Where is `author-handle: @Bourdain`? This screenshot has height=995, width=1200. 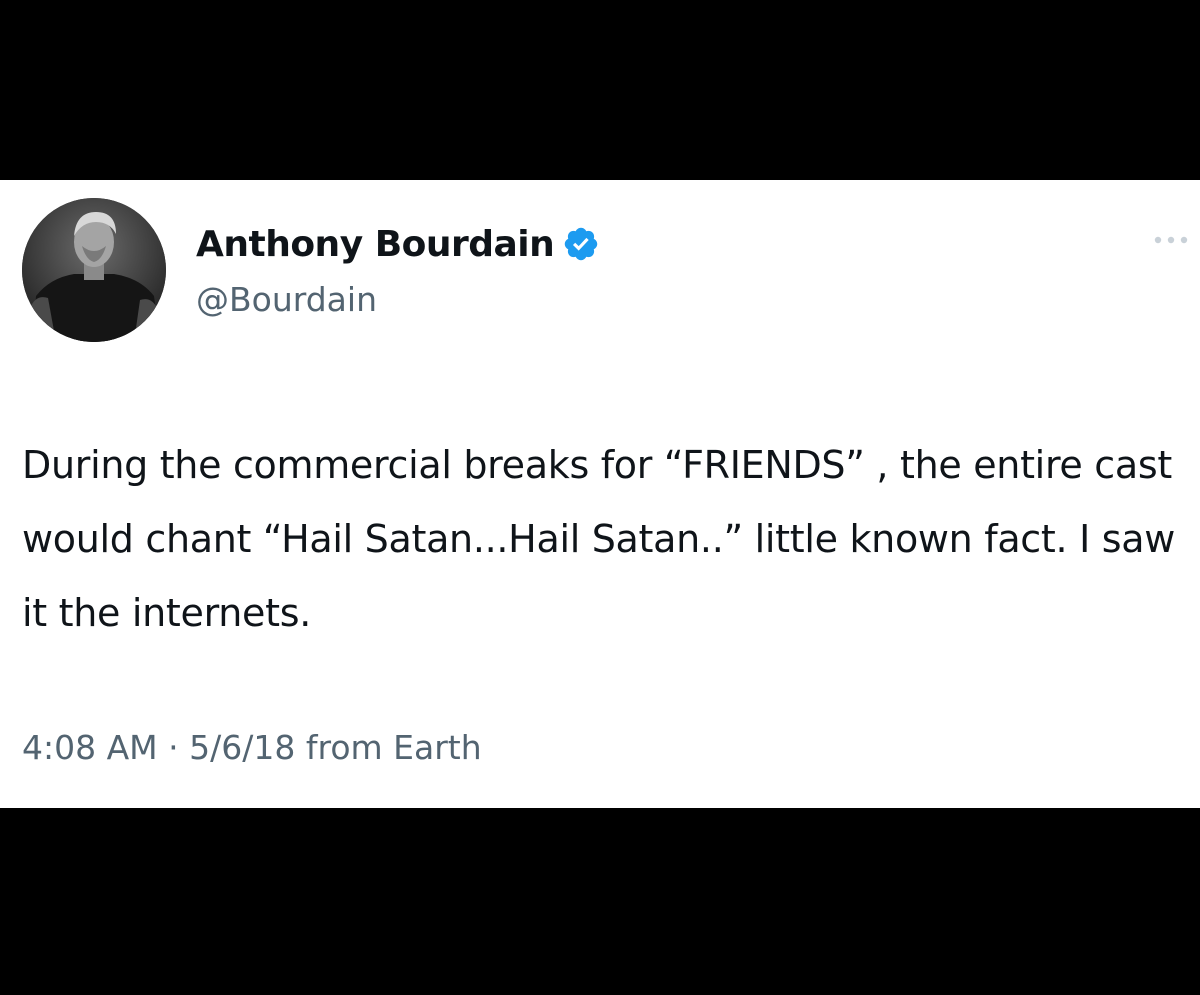
author-handle: @Bourdain is located at coordinates (286, 299).